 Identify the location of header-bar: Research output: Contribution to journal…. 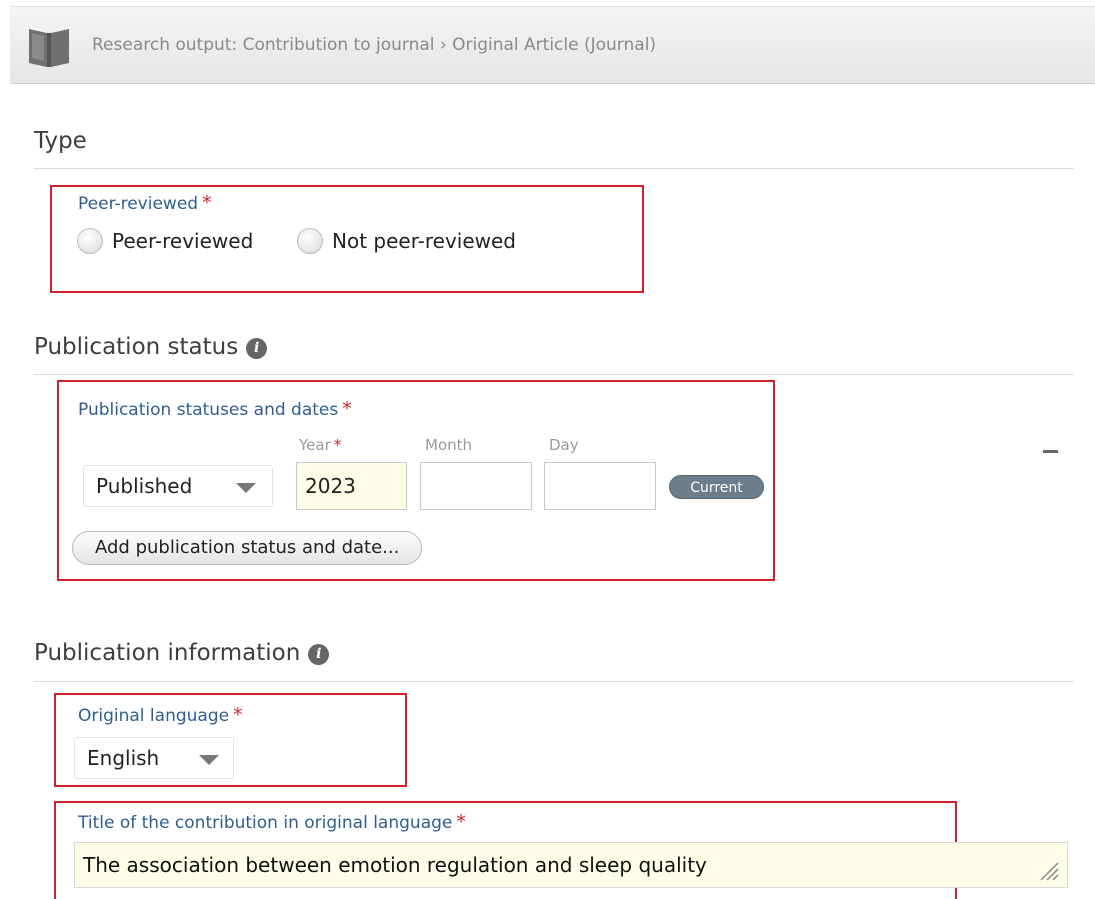
(552, 45).